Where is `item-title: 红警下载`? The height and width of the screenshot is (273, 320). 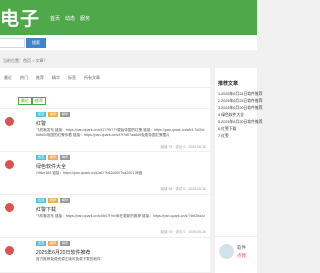 item-title: 红警下载 is located at coordinates (46, 209).